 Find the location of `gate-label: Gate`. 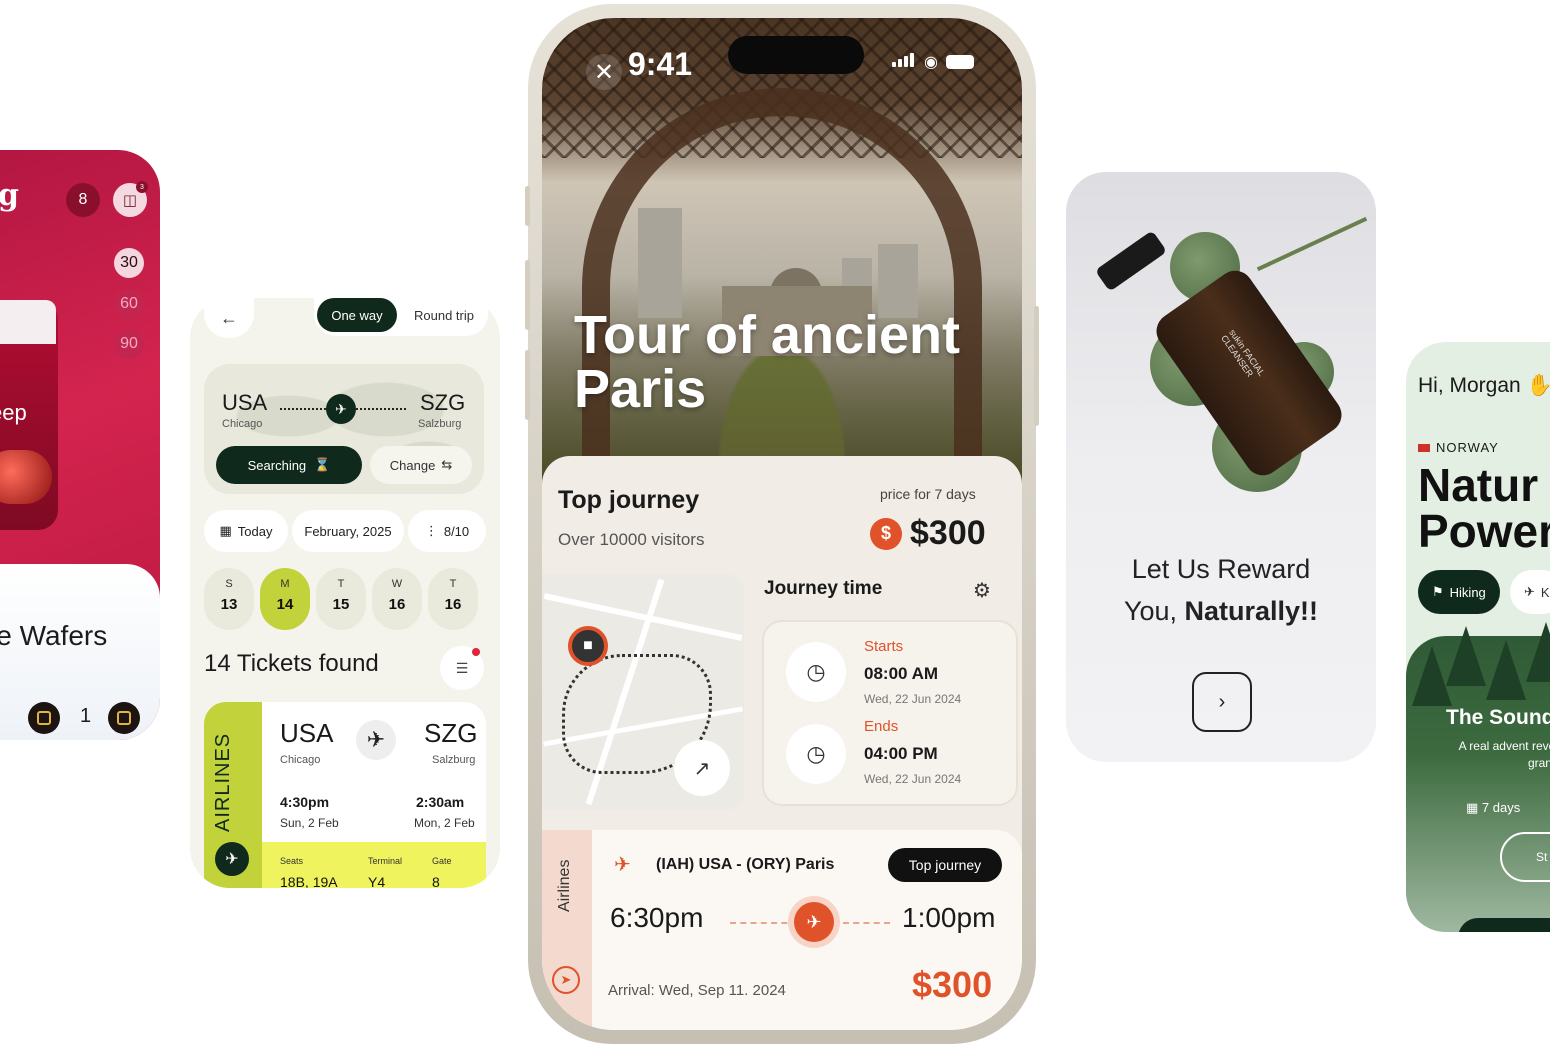

gate-label: Gate is located at coordinates (442, 861).